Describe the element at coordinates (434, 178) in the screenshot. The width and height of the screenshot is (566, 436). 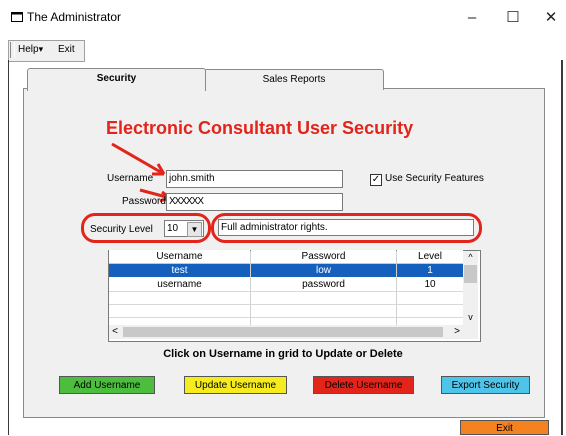
I see `use-security-label: Use Security Features` at that location.